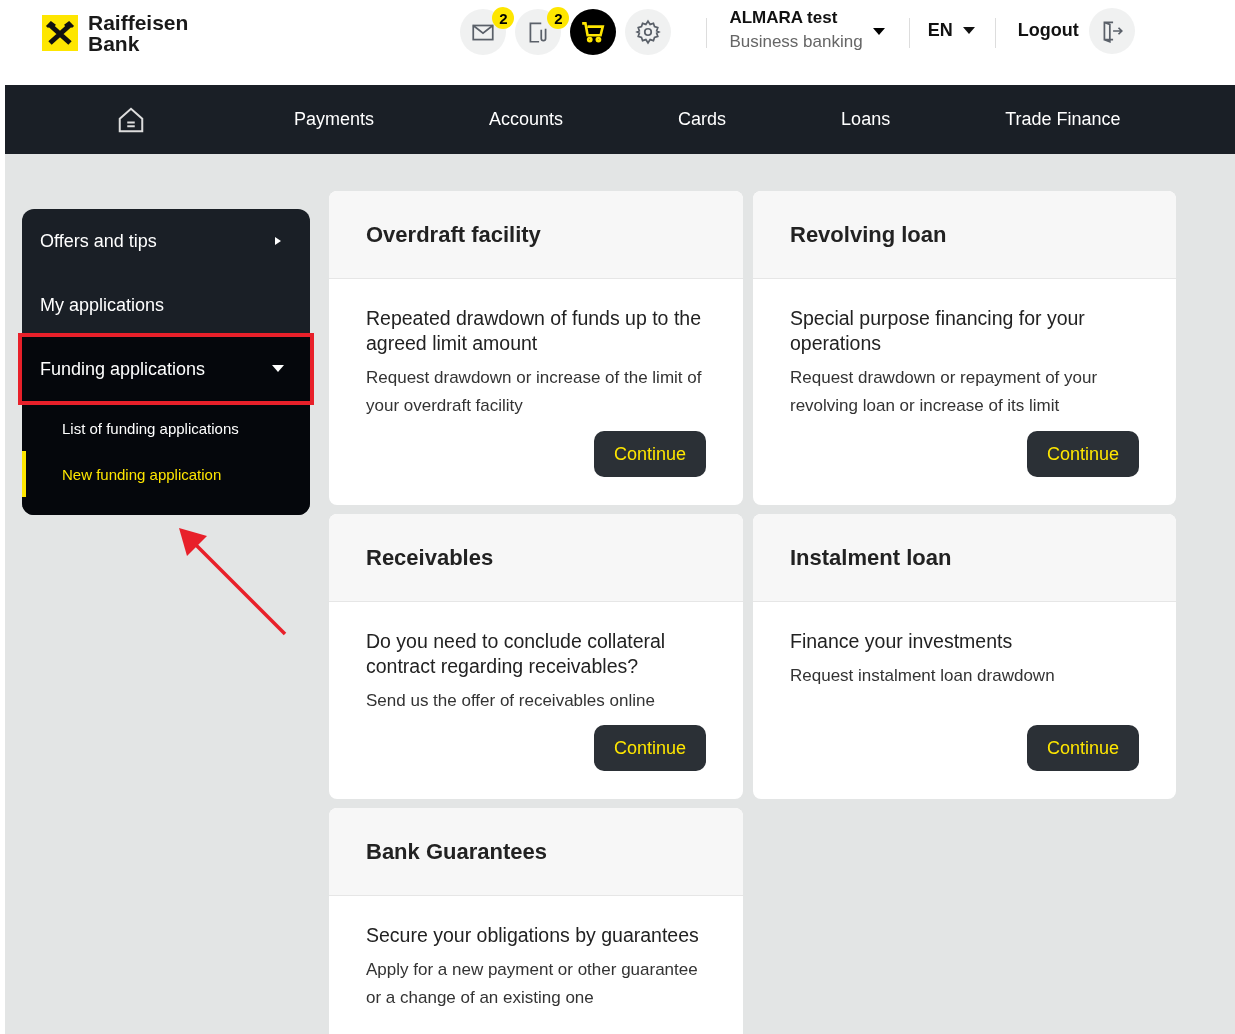  What do you see at coordinates (964, 558) in the screenshot?
I see `card-title: Instalment loan` at bounding box center [964, 558].